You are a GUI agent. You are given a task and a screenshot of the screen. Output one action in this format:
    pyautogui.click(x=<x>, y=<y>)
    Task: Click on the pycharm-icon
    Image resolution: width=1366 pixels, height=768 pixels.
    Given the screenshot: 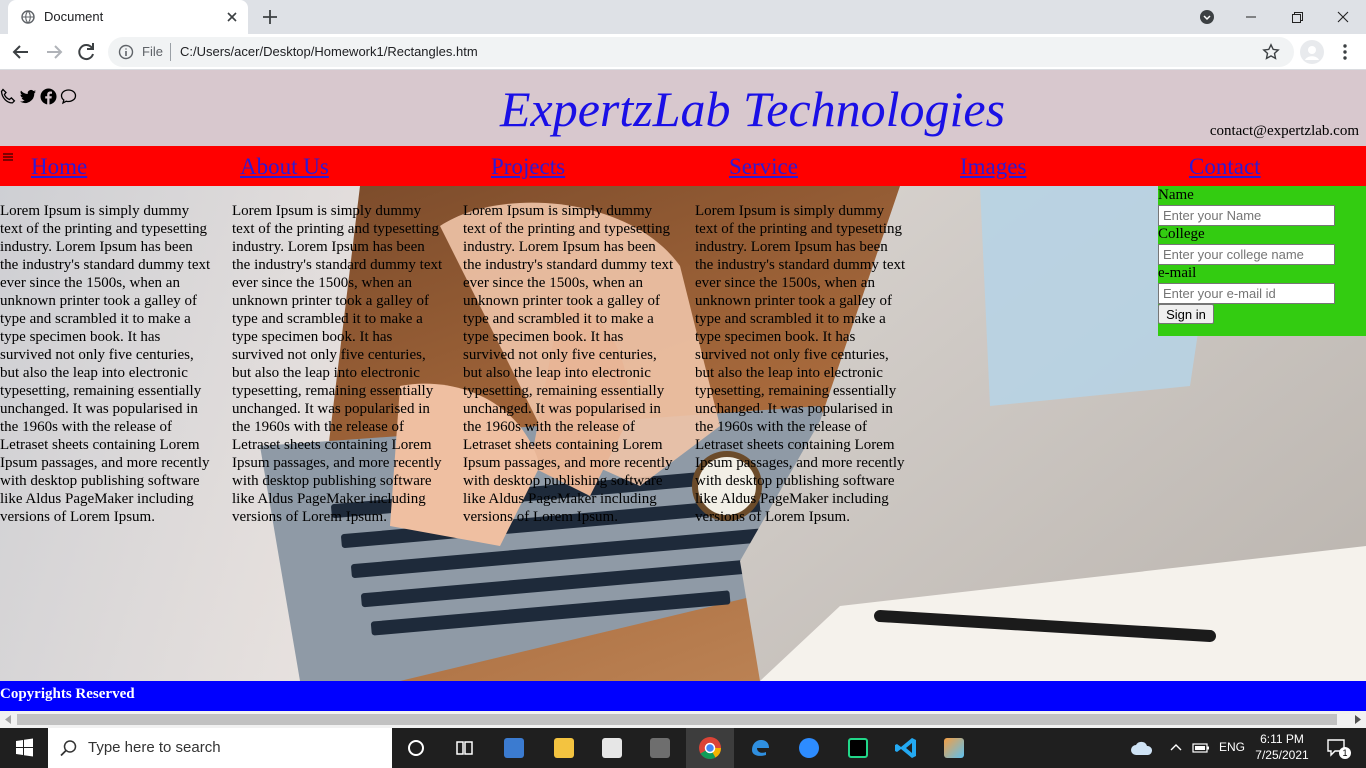 What is the action you would take?
    pyautogui.click(x=858, y=748)
    